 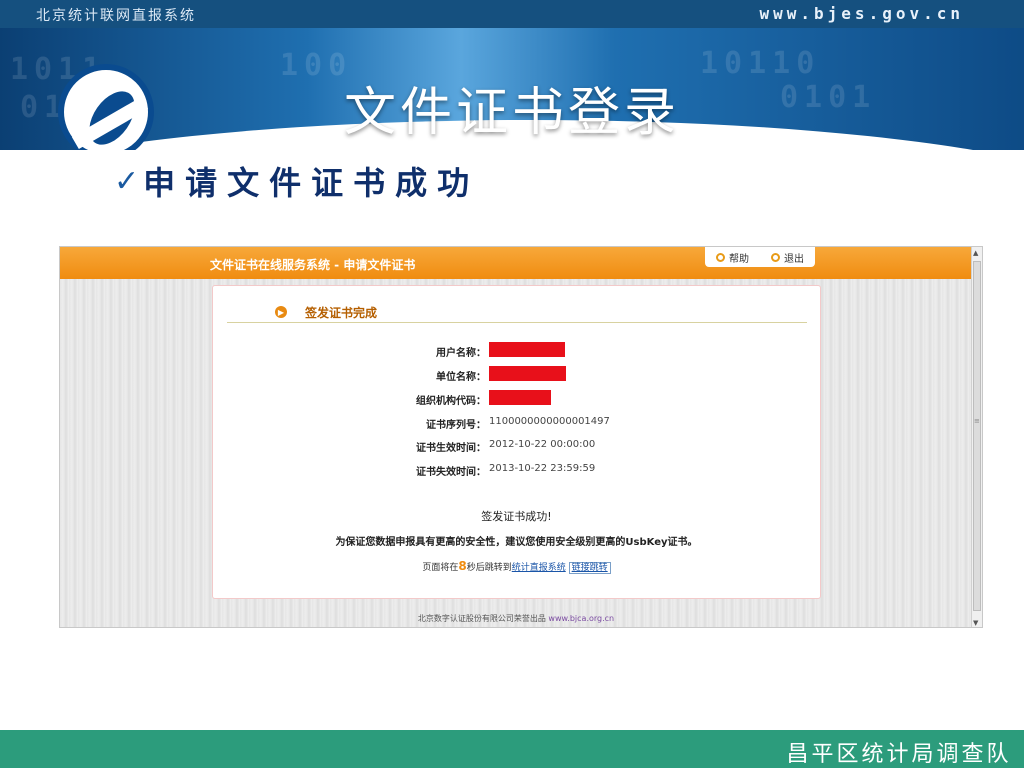 I want to click on scroll-thumb, so click(x=977, y=436).